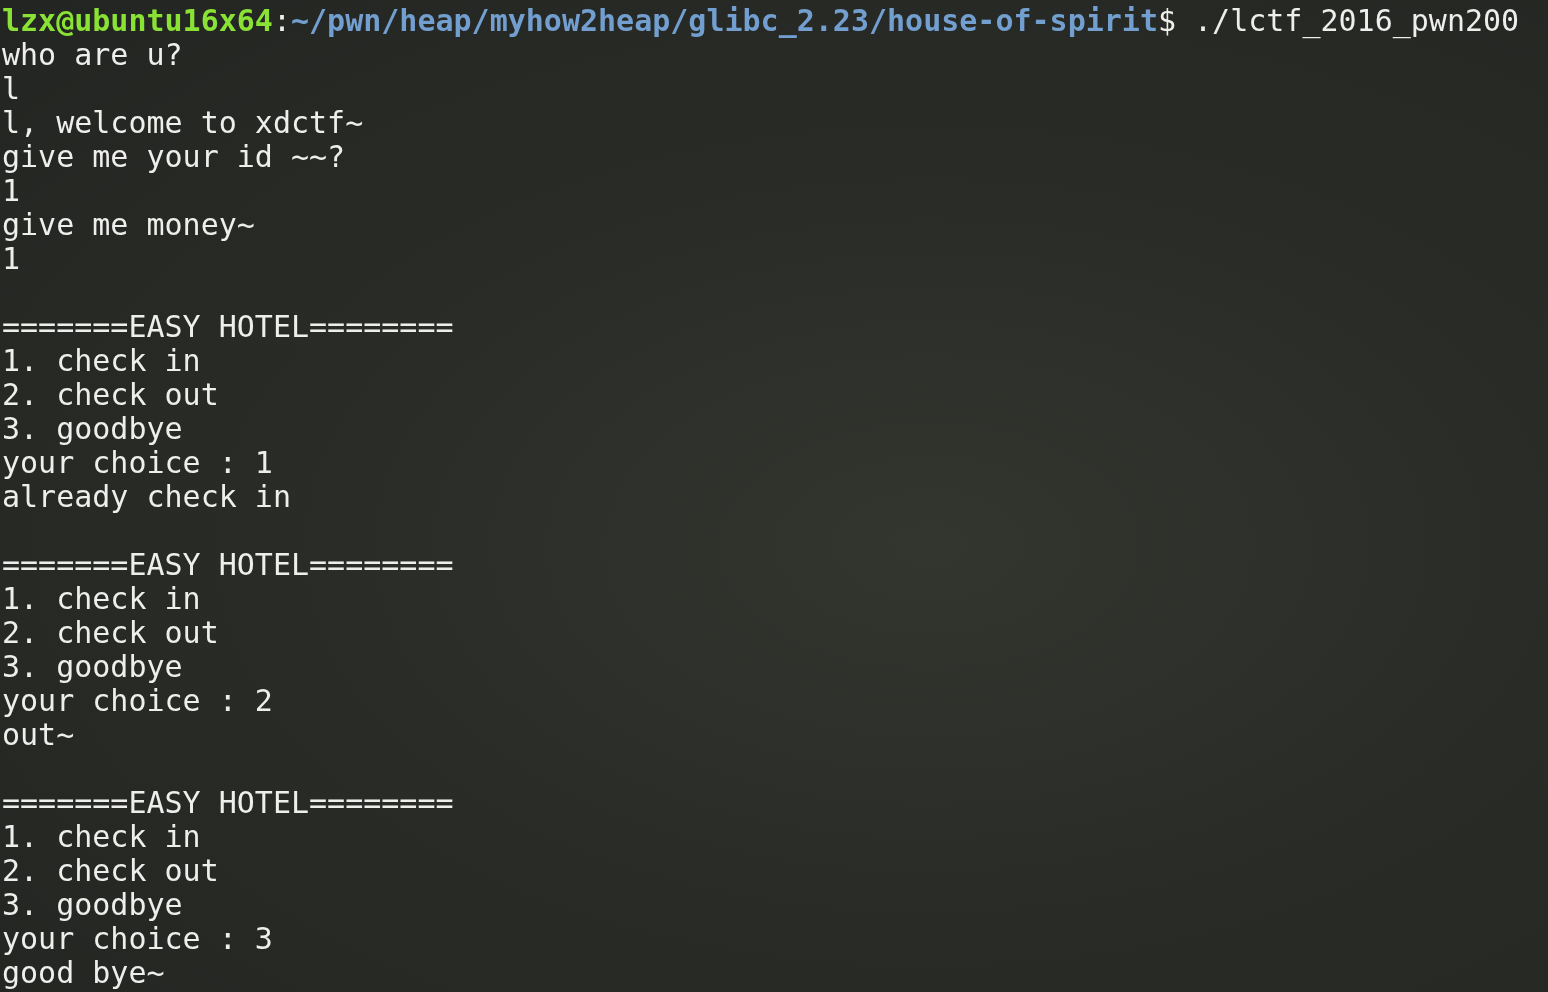  I want to click on output-line: give me money~, so click(128, 224).